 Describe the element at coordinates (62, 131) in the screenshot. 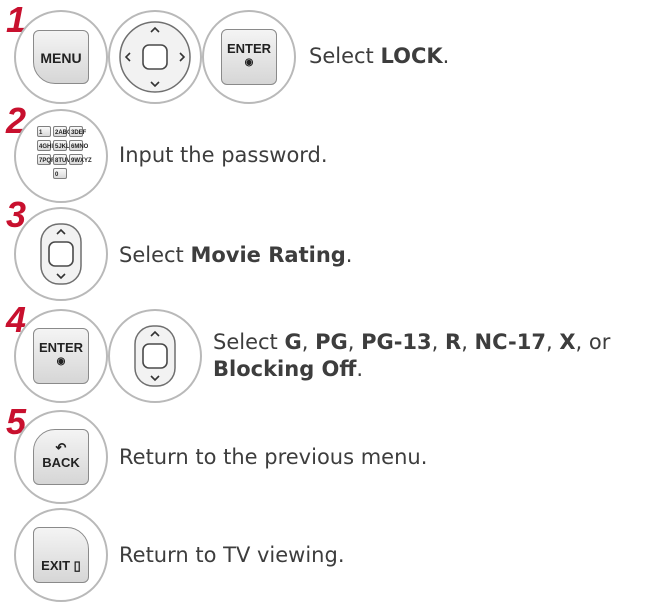

I see `keypad-key: 2ABC` at that location.